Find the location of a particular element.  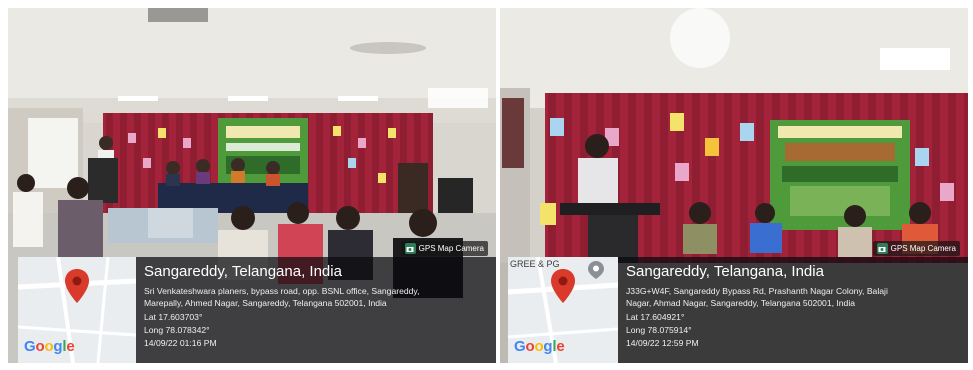

longitude: Long 78.078342° is located at coordinates (177, 330).